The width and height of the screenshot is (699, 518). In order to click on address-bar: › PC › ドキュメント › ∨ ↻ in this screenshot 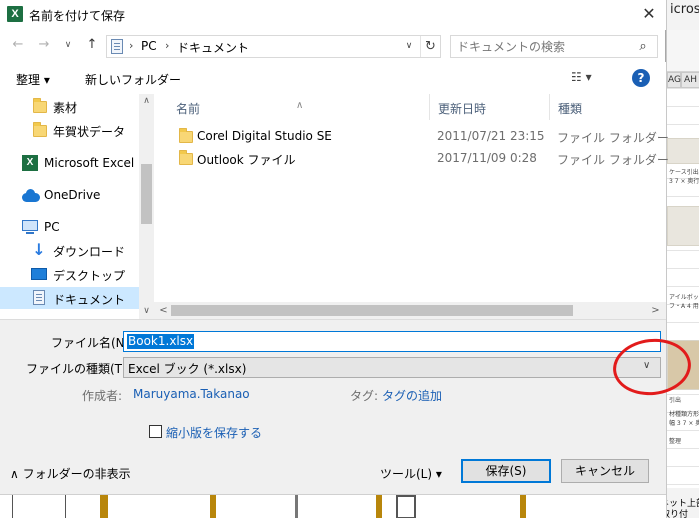, I will do `click(273, 46)`.